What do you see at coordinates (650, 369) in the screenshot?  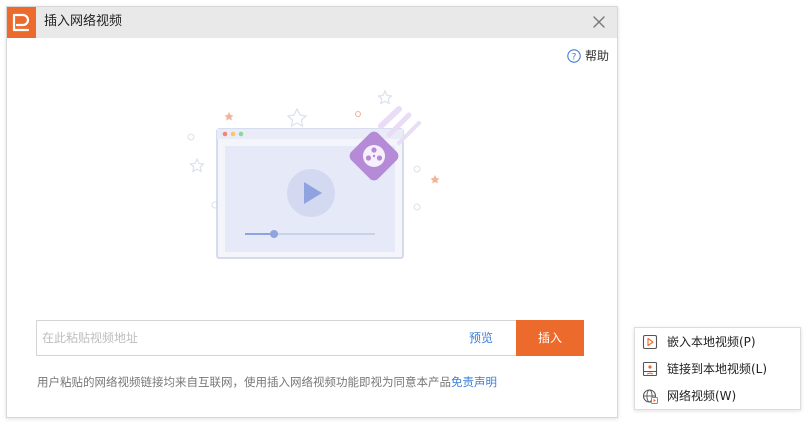 I see `link-video-icon` at bounding box center [650, 369].